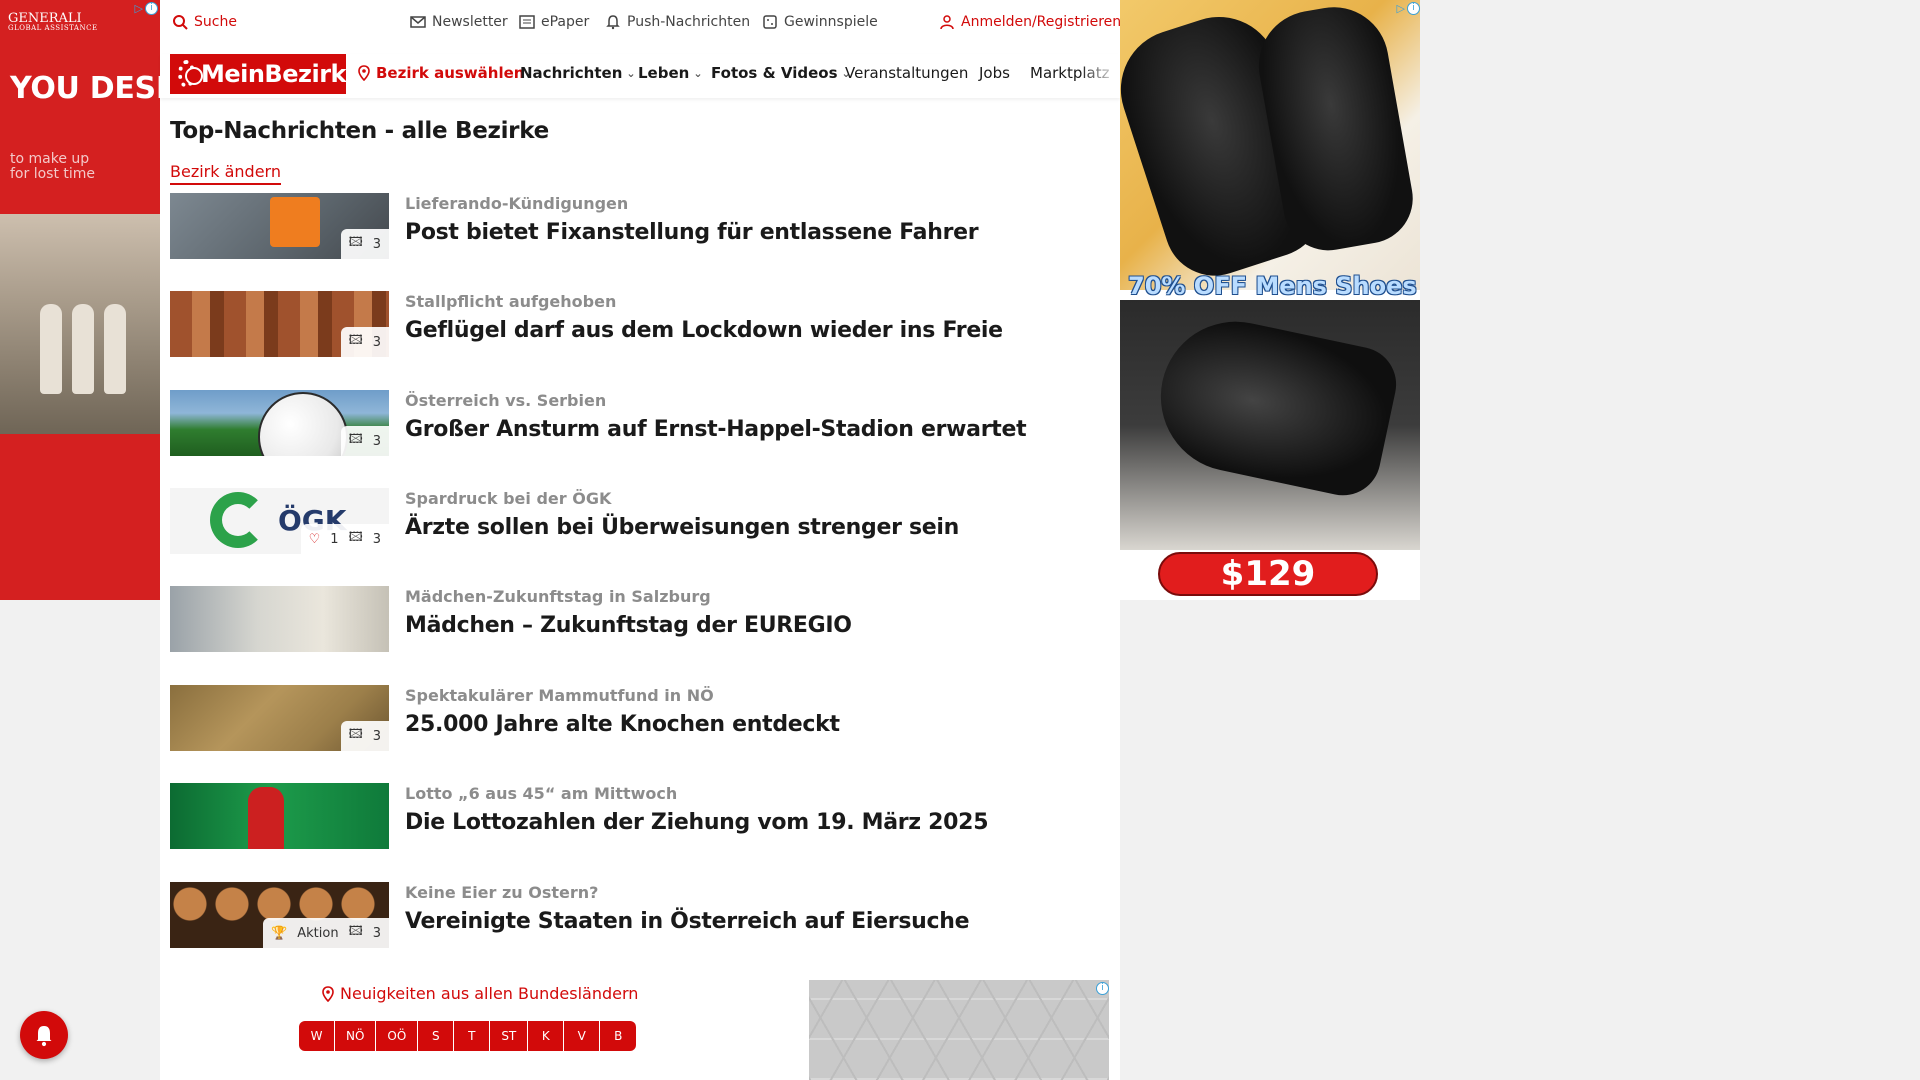 The image size is (1920, 1080). Describe the element at coordinates (565, 22) in the screenshot. I see `epaper-label: ePaper` at that location.